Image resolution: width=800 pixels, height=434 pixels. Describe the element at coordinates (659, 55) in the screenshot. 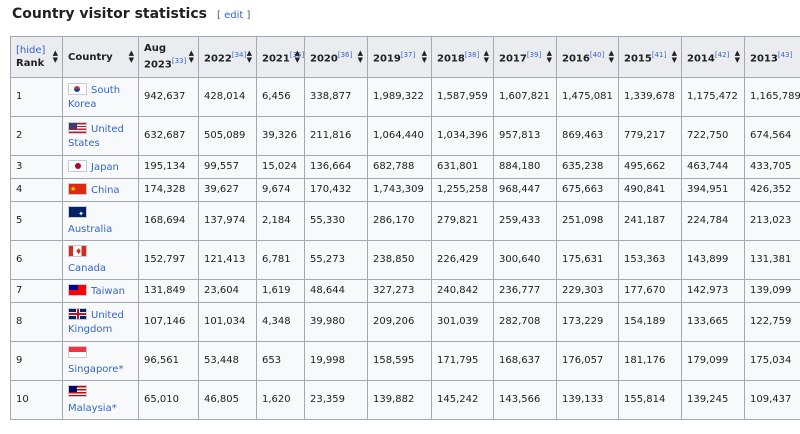

I see `reference-link: [41]` at that location.